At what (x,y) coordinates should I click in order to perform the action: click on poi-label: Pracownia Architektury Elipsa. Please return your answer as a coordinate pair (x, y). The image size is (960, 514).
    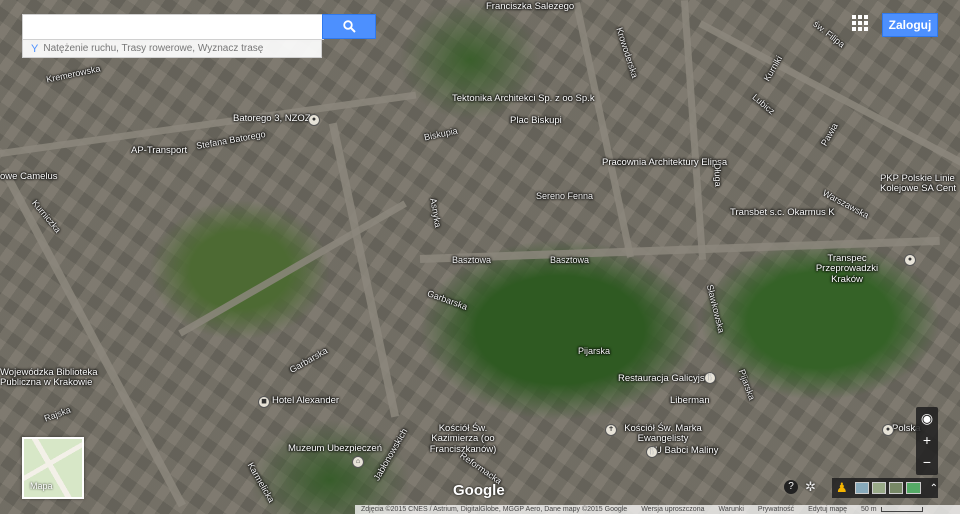
    Looking at the image, I should click on (665, 162).